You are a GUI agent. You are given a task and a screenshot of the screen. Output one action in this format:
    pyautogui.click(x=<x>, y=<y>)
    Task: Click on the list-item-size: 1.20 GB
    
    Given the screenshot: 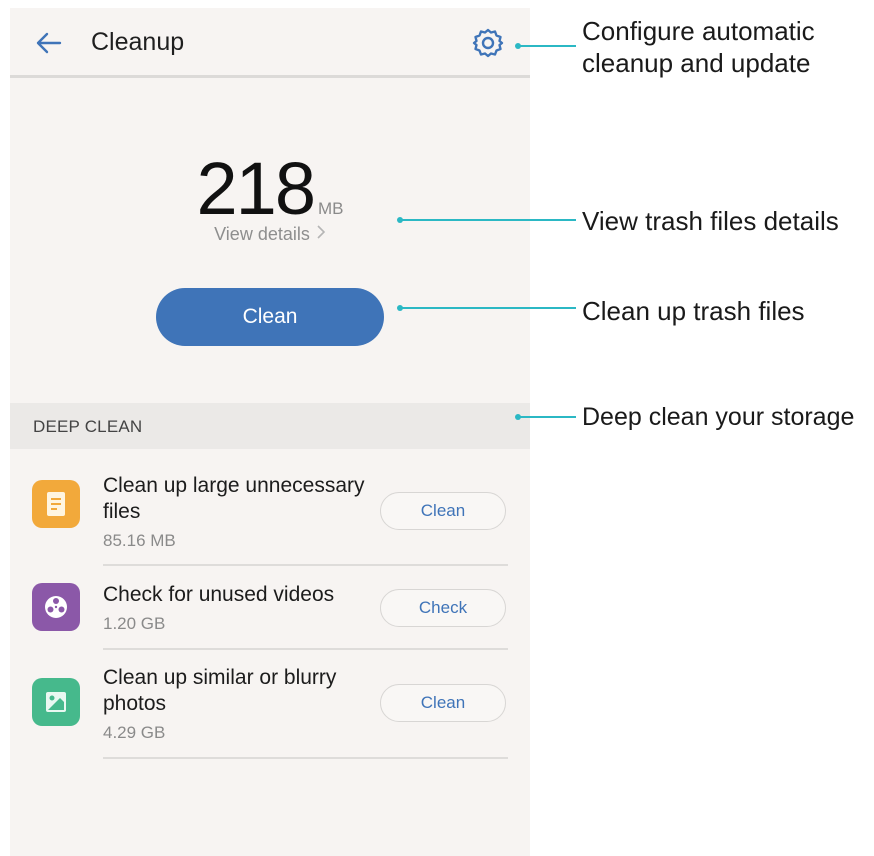 What is the action you would take?
    pyautogui.click(x=134, y=623)
    